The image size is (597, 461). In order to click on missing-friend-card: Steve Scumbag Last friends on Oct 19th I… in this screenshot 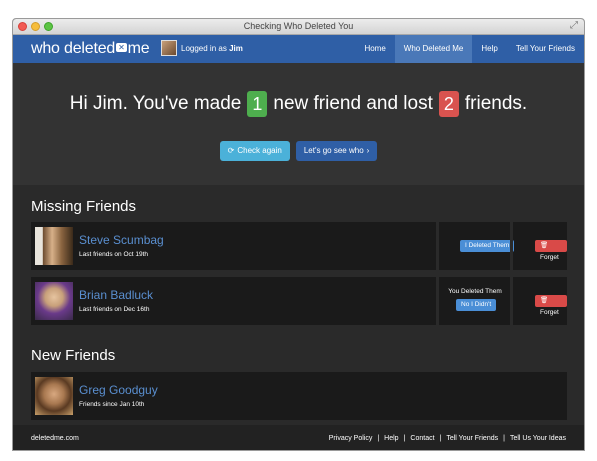, I will do `click(299, 246)`.